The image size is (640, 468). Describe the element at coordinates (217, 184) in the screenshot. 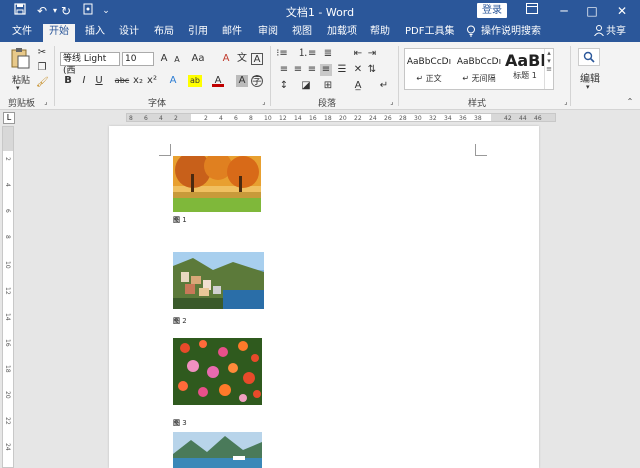

I see `figure-image-autumn-forest` at that location.